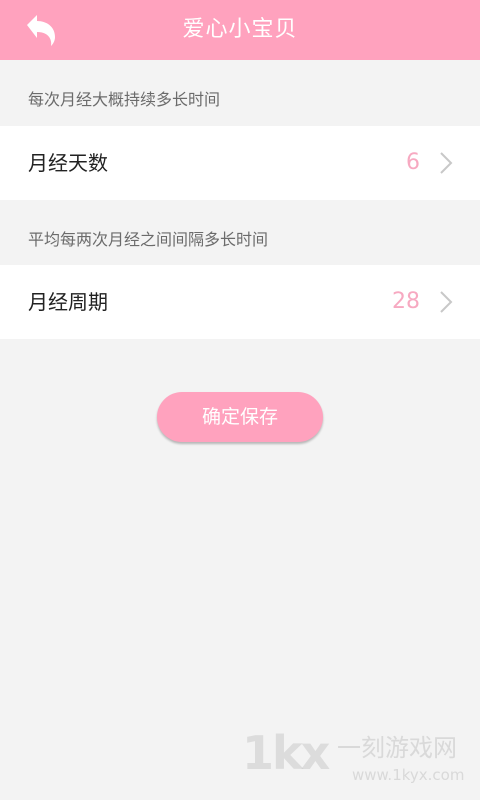 This screenshot has width=480, height=800. What do you see at coordinates (240, 417) in the screenshot?
I see `confirm-save-button: 确定保存` at bounding box center [240, 417].